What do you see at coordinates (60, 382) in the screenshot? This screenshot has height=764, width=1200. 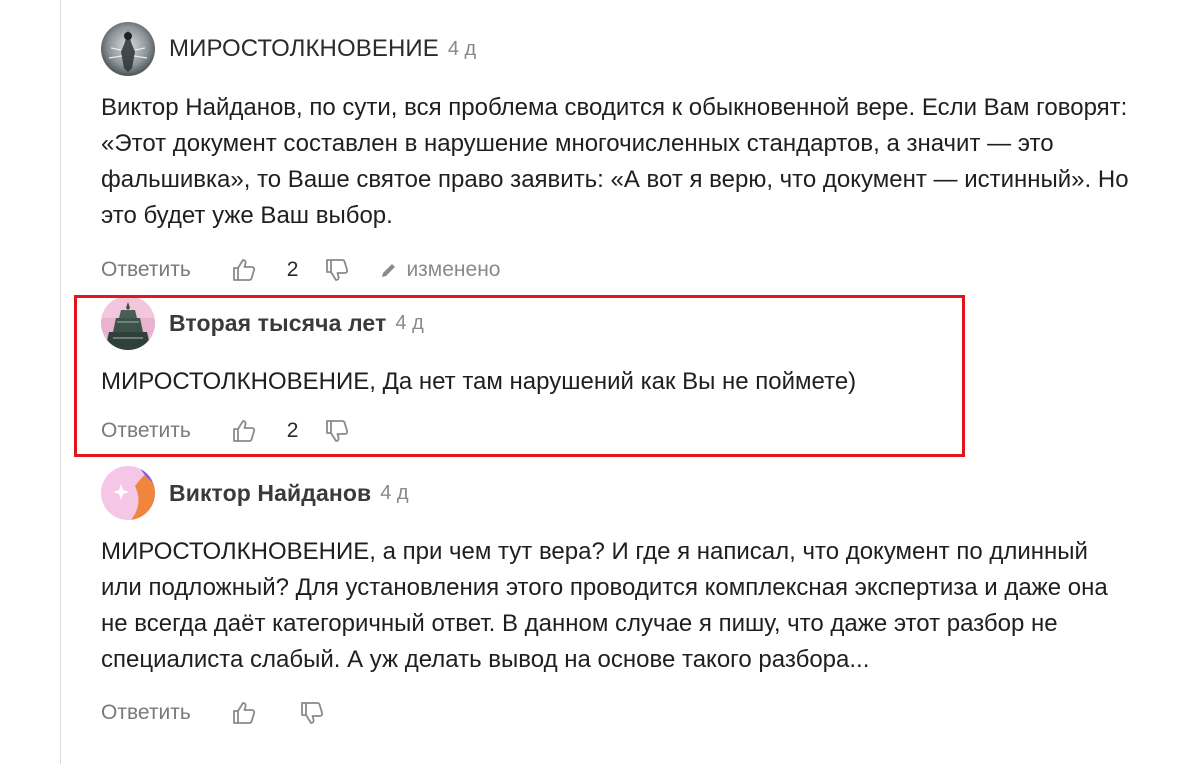 I see `thread-line` at bounding box center [60, 382].